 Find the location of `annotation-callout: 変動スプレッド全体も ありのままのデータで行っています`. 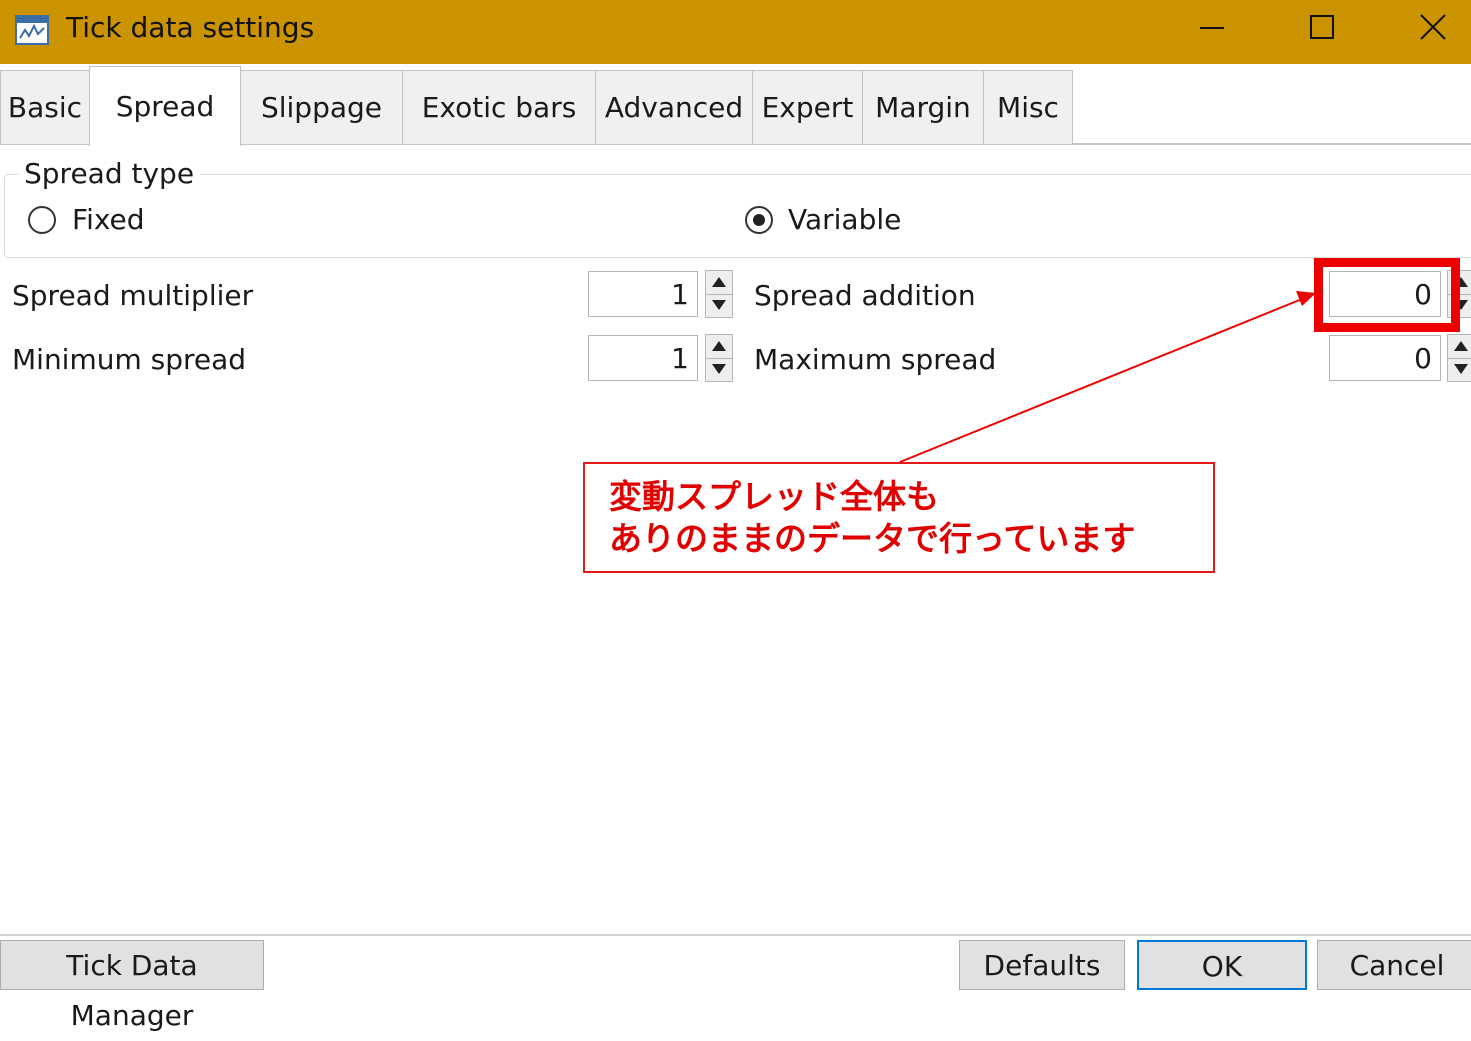

annotation-callout: 変動スプレッド全体も ありのままのデータで行っています is located at coordinates (899, 517).